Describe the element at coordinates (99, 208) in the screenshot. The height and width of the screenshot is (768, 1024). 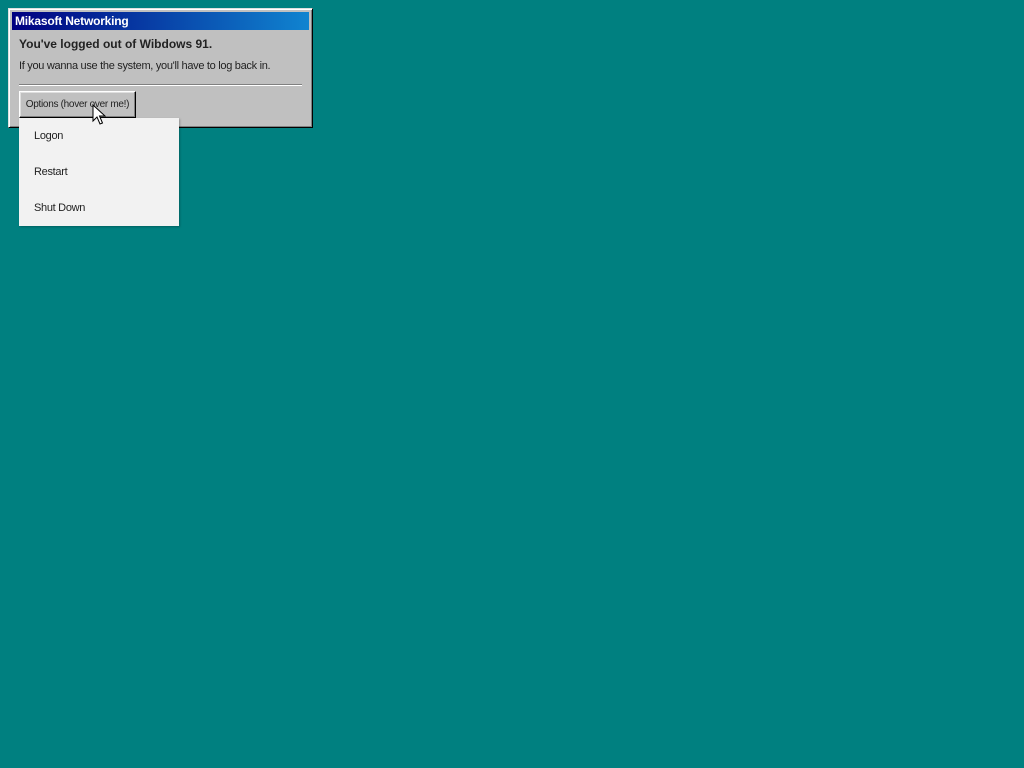
I see `menu-item-shut-down: Shut Down` at that location.